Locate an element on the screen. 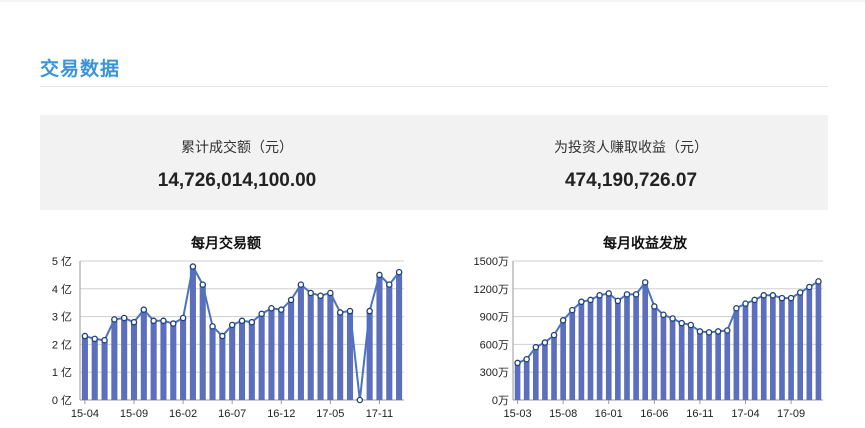  x-tick-label: 16-01 is located at coordinates (609, 414).